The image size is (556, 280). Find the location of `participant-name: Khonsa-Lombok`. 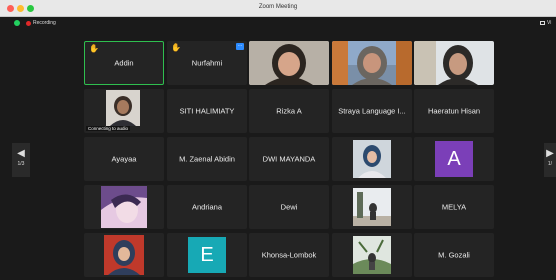

participant-name: Khonsa-Lombok is located at coordinates (289, 255).